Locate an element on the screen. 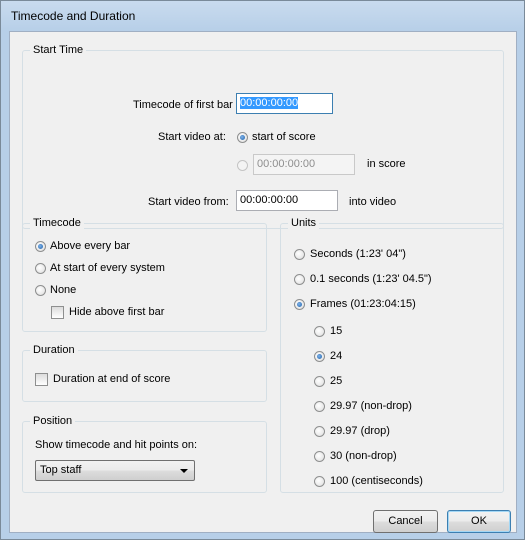 This screenshot has height=542, width=527. none-label: None is located at coordinates (63, 290).